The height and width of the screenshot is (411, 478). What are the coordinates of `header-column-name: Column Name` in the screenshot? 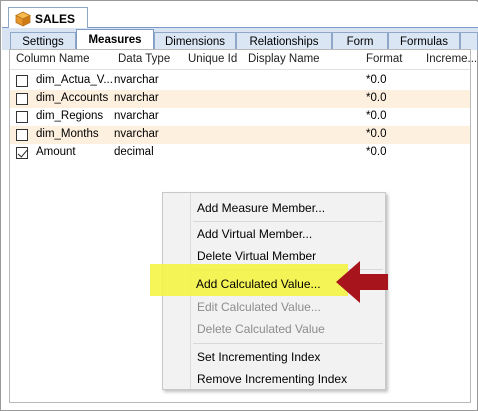 It's located at (53, 59).